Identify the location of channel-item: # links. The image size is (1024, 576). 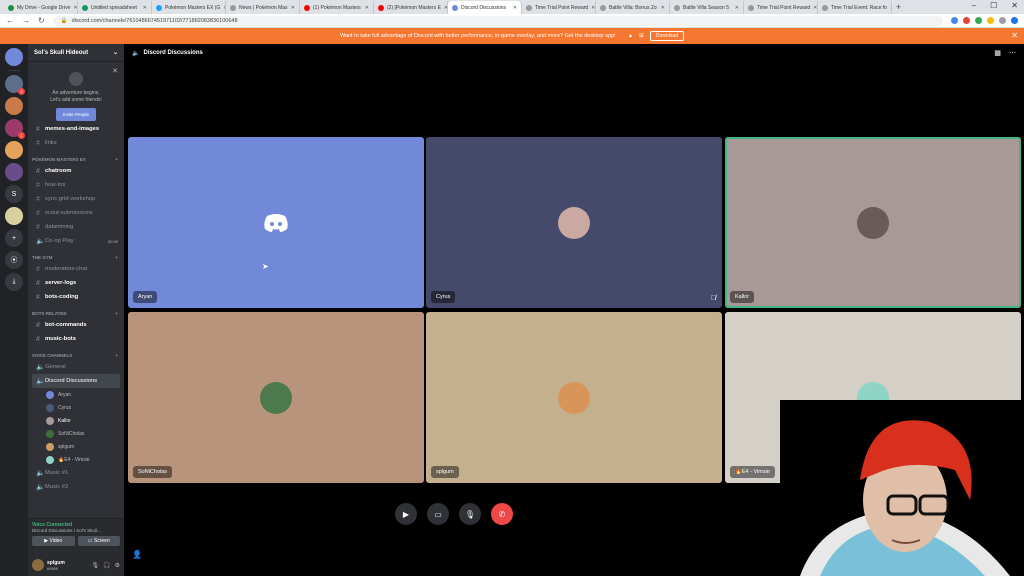
(76, 143).